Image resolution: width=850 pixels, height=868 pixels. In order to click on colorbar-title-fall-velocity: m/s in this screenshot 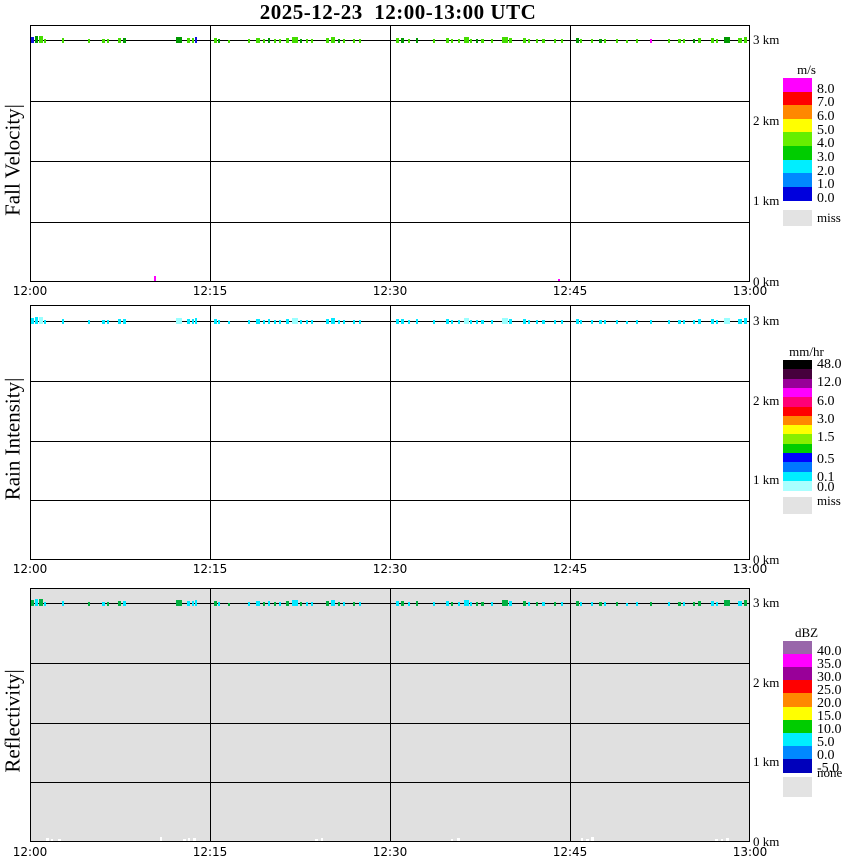, I will do `click(806, 69)`.